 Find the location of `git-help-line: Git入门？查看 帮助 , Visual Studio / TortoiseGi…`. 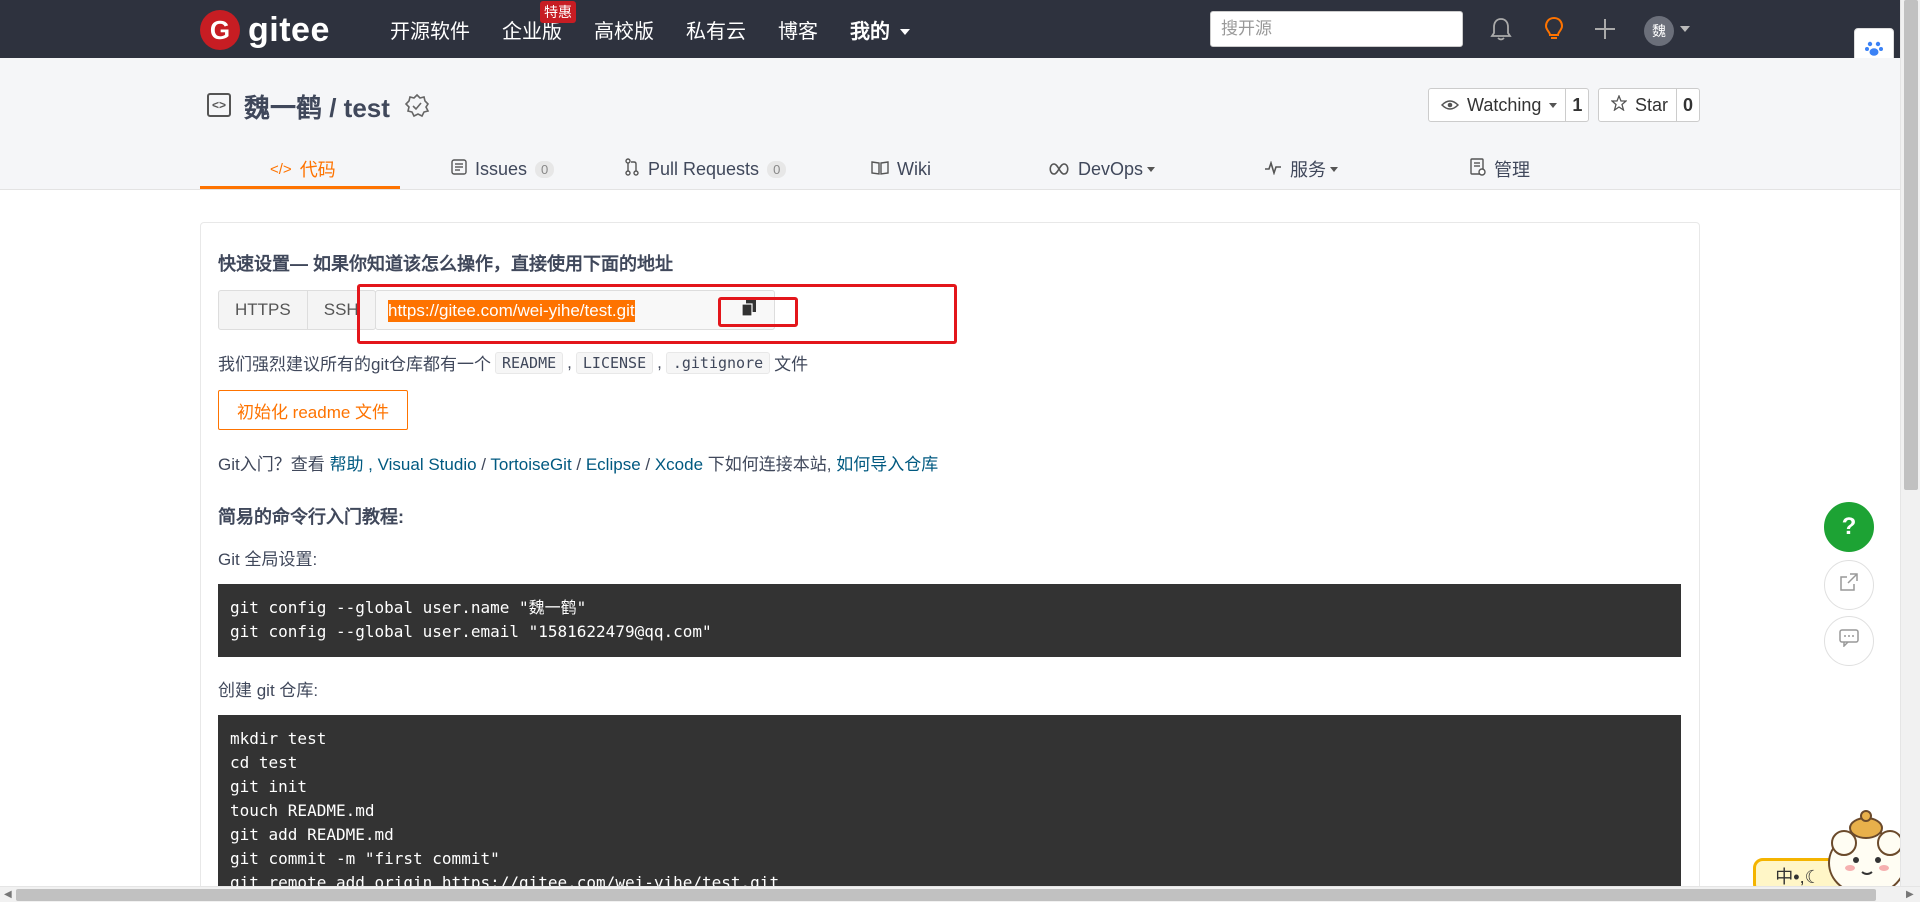

git-help-line: Git入门？查看 帮助 , Visual Studio / TortoiseGi… is located at coordinates (578, 462).